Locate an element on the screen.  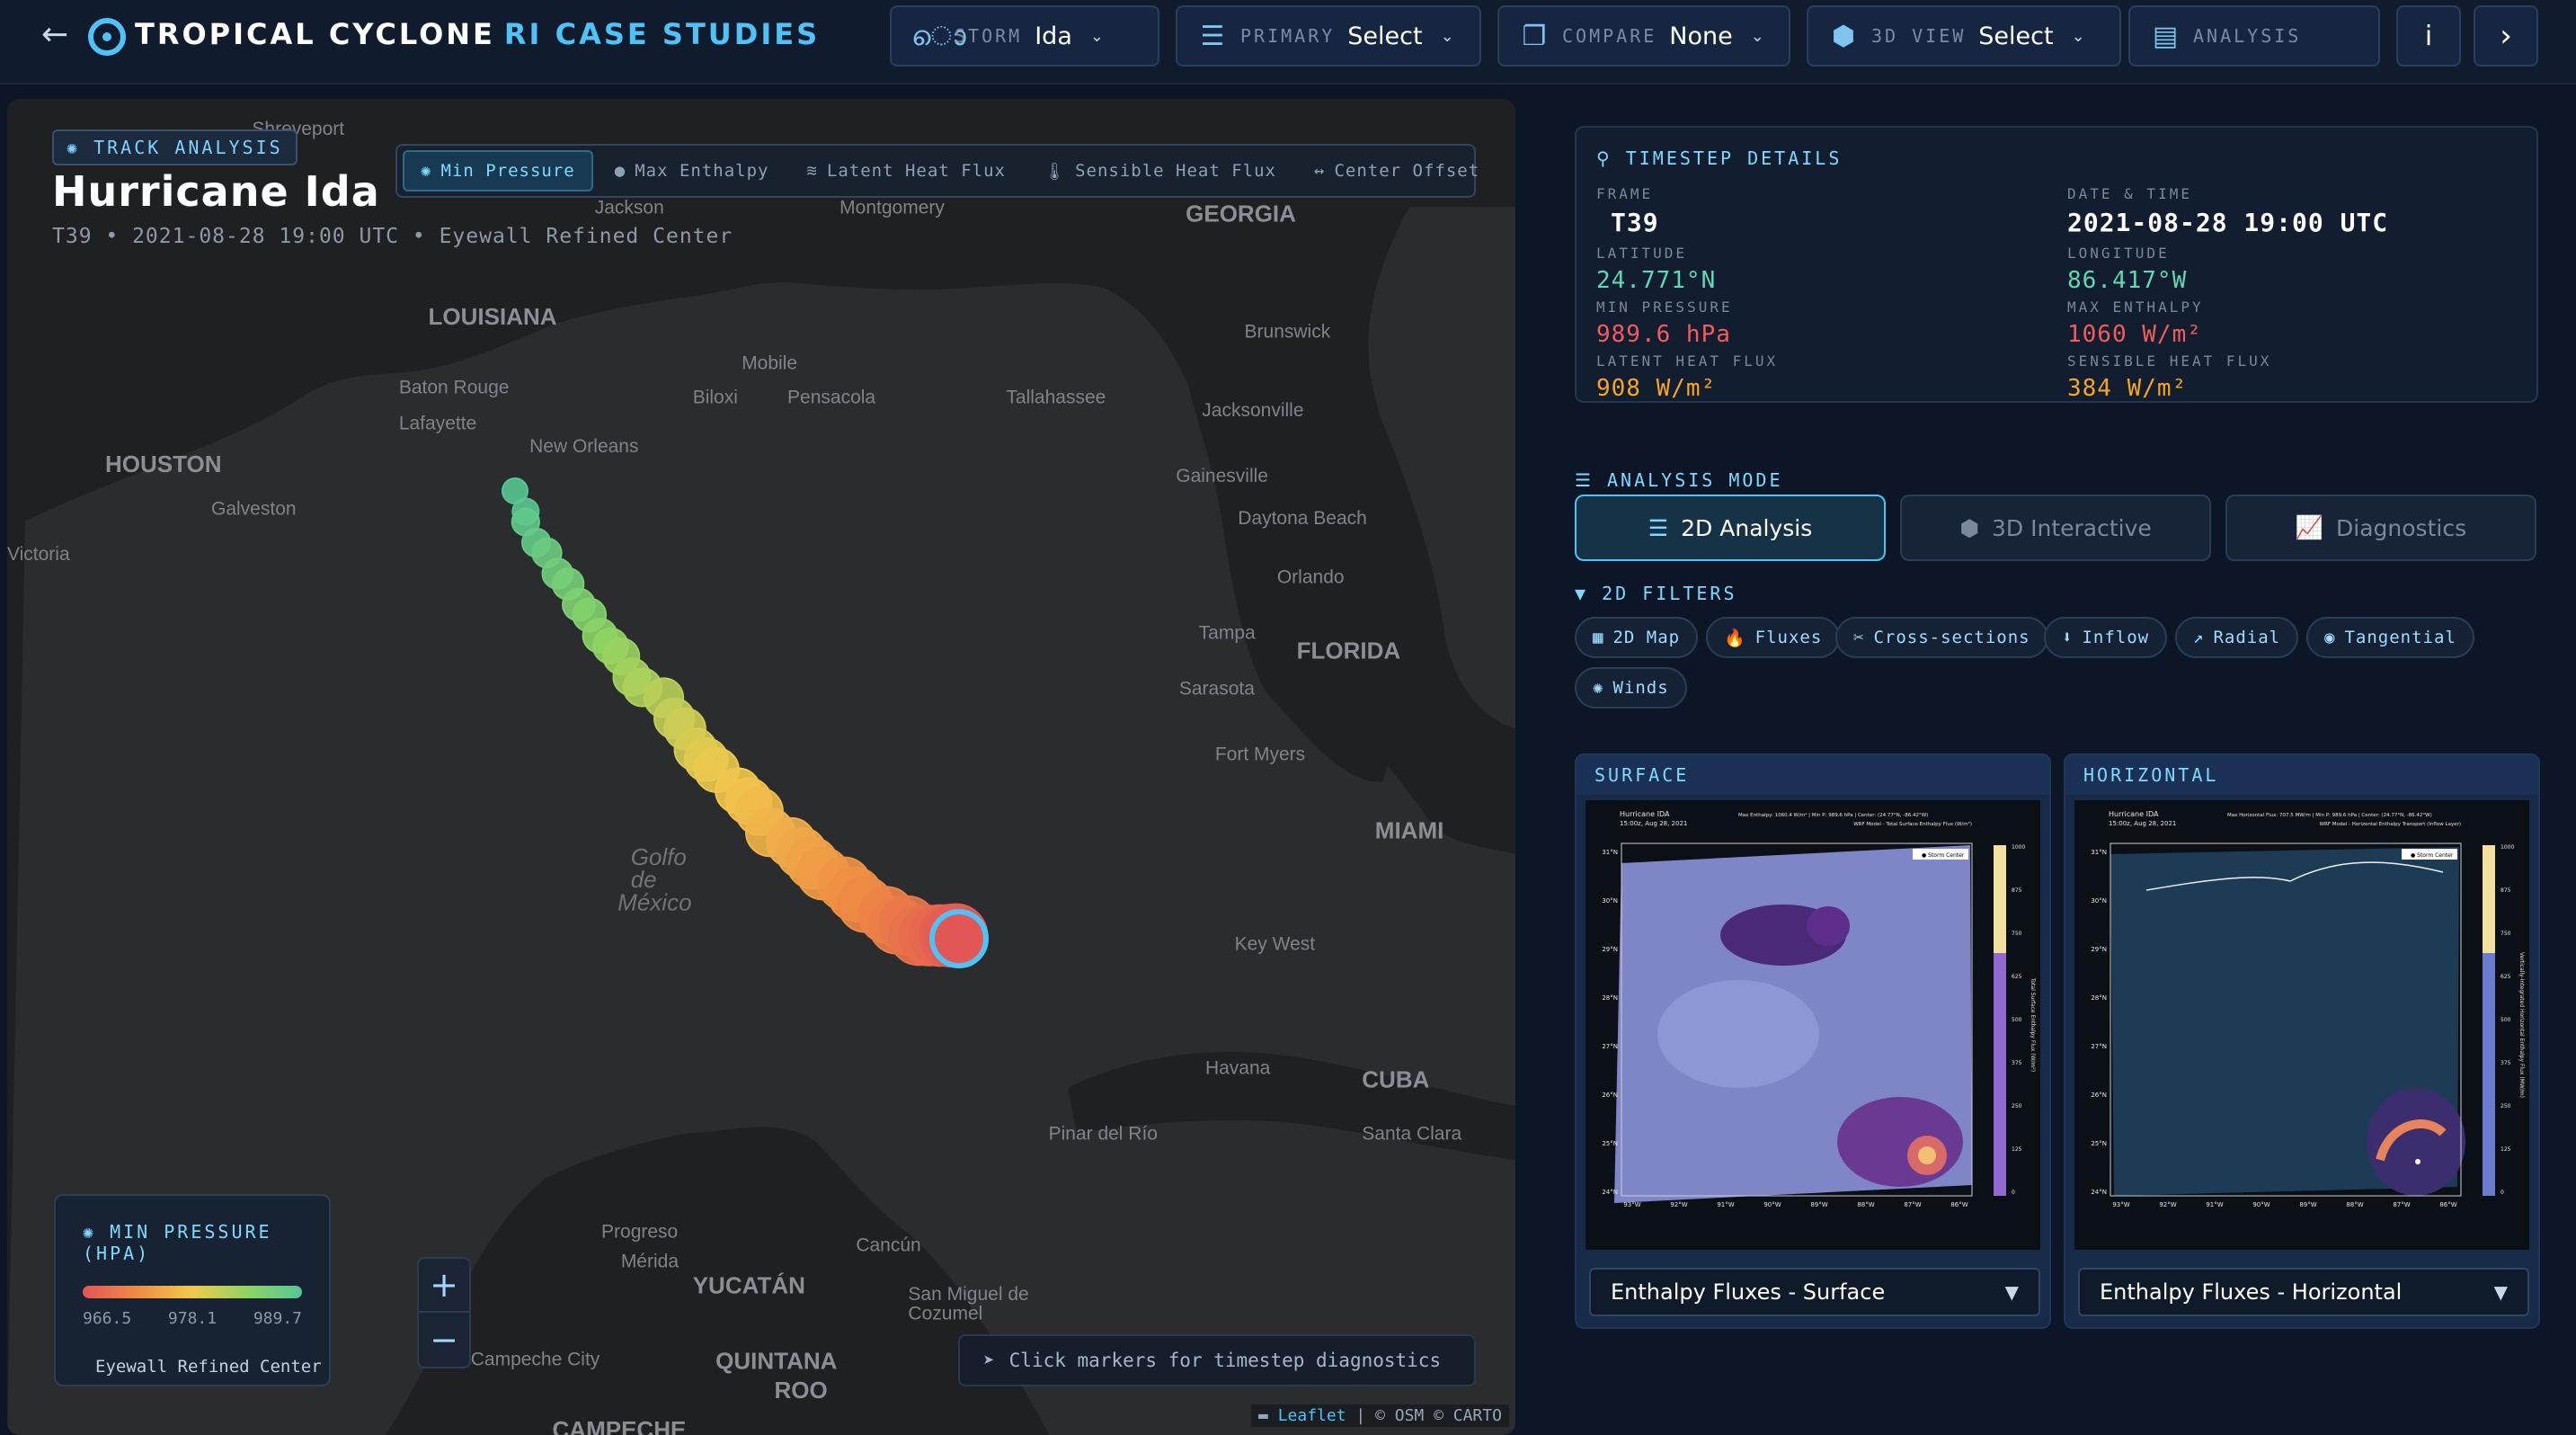
mode-2d-analysis: ☰ 2D Analysis is located at coordinates (1730, 528).